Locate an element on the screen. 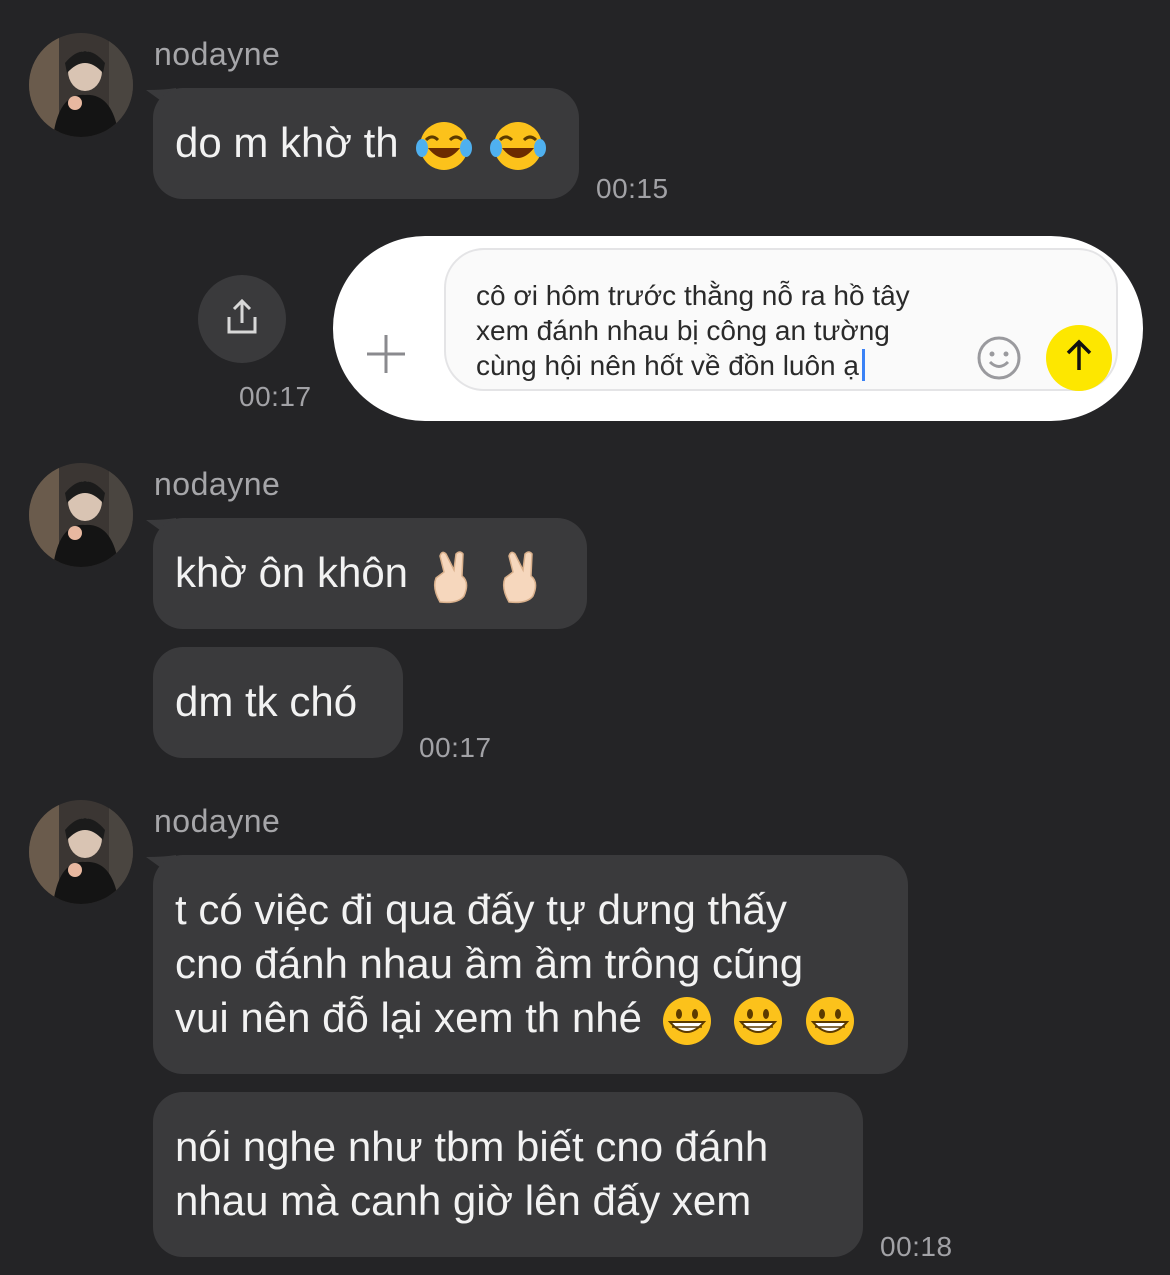 Image resolution: width=1170 pixels, height=1275 pixels. draft-line: cùng hội nên hốt về đồn luôn ạ is located at coordinates (667, 365).